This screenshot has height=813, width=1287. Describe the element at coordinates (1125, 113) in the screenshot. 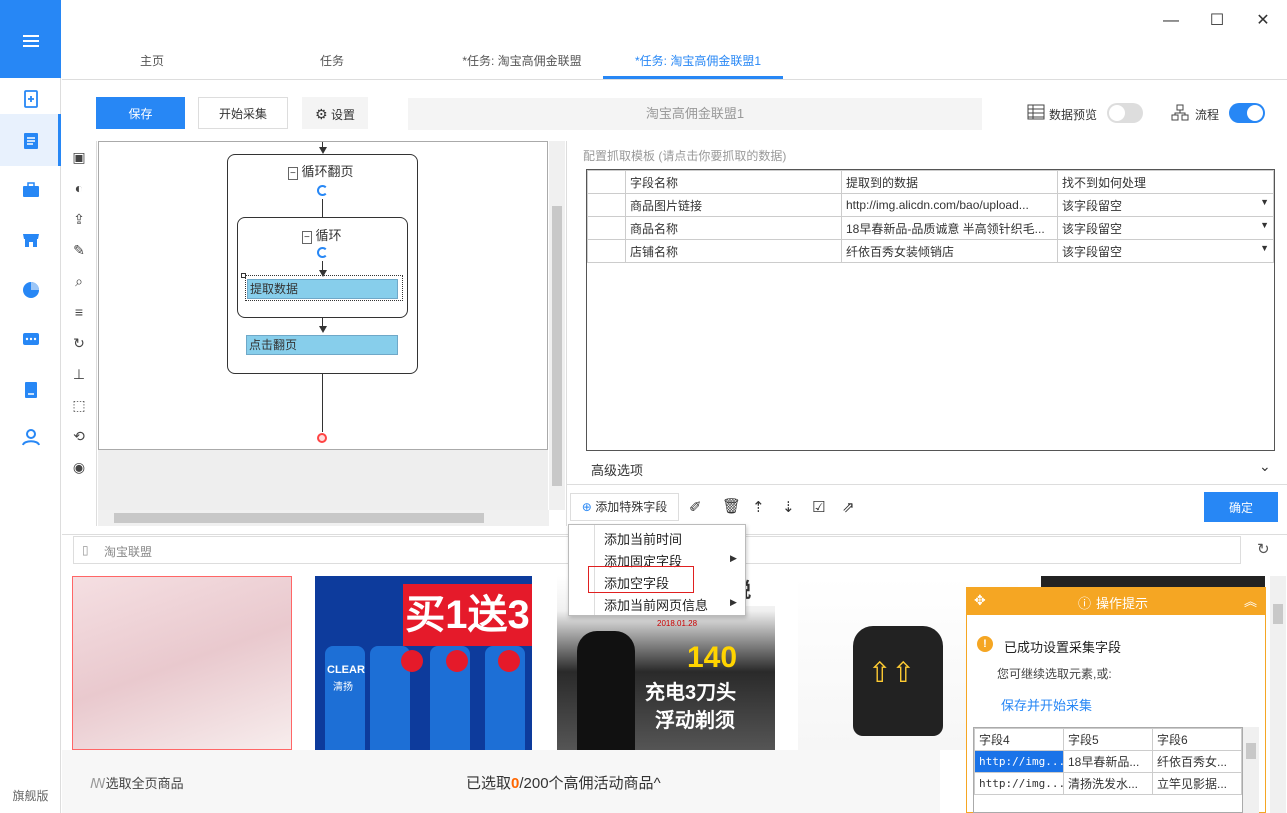

I see `data-preview-toggle` at that location.